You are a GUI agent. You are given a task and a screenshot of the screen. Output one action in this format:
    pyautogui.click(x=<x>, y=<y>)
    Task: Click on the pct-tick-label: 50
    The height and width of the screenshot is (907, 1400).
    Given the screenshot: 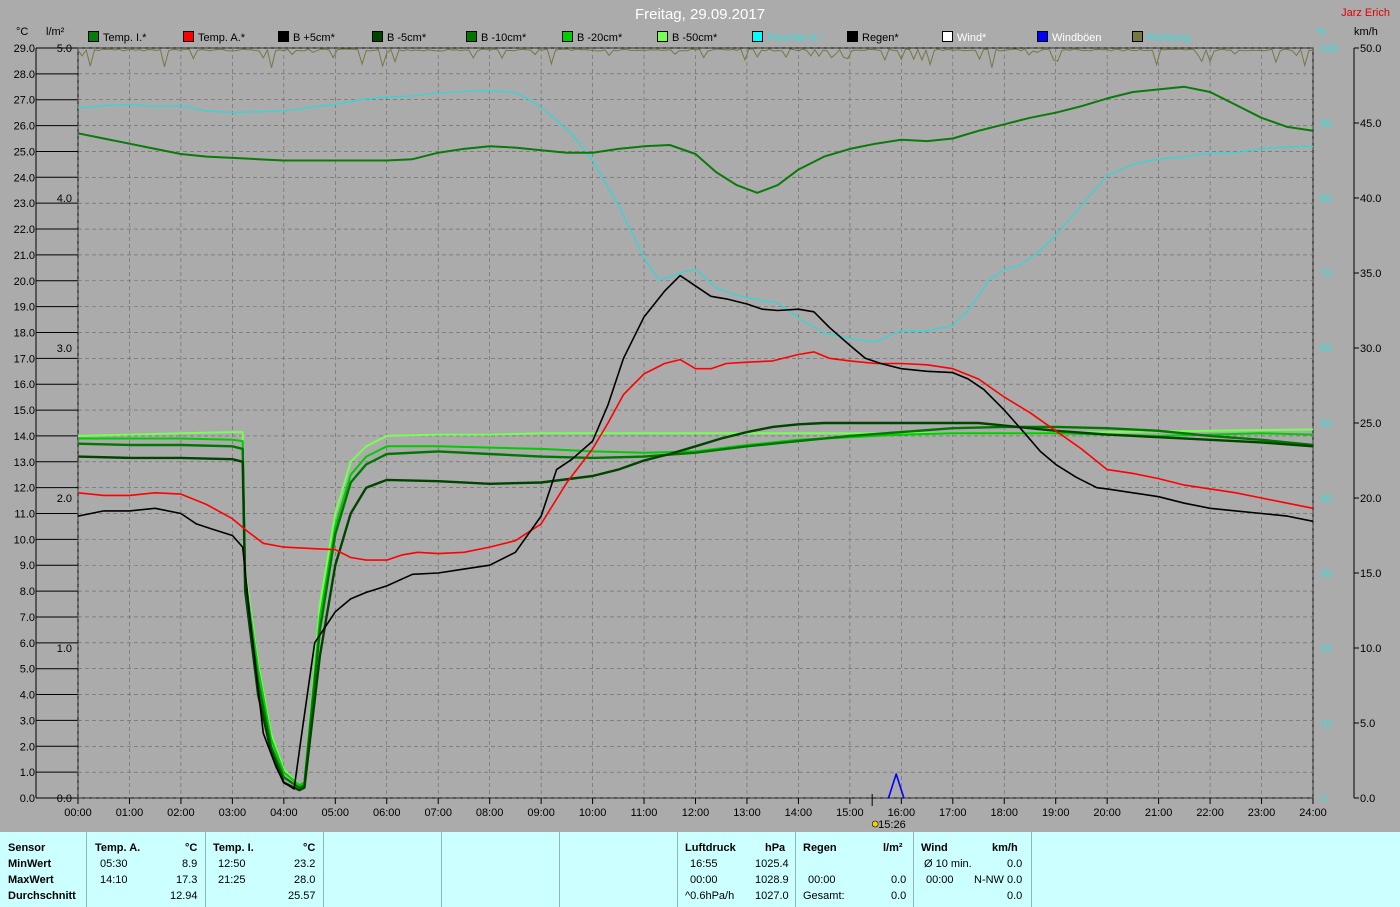 What is the action you would take?
    pyautogui.click(x=1326, y=424)
    